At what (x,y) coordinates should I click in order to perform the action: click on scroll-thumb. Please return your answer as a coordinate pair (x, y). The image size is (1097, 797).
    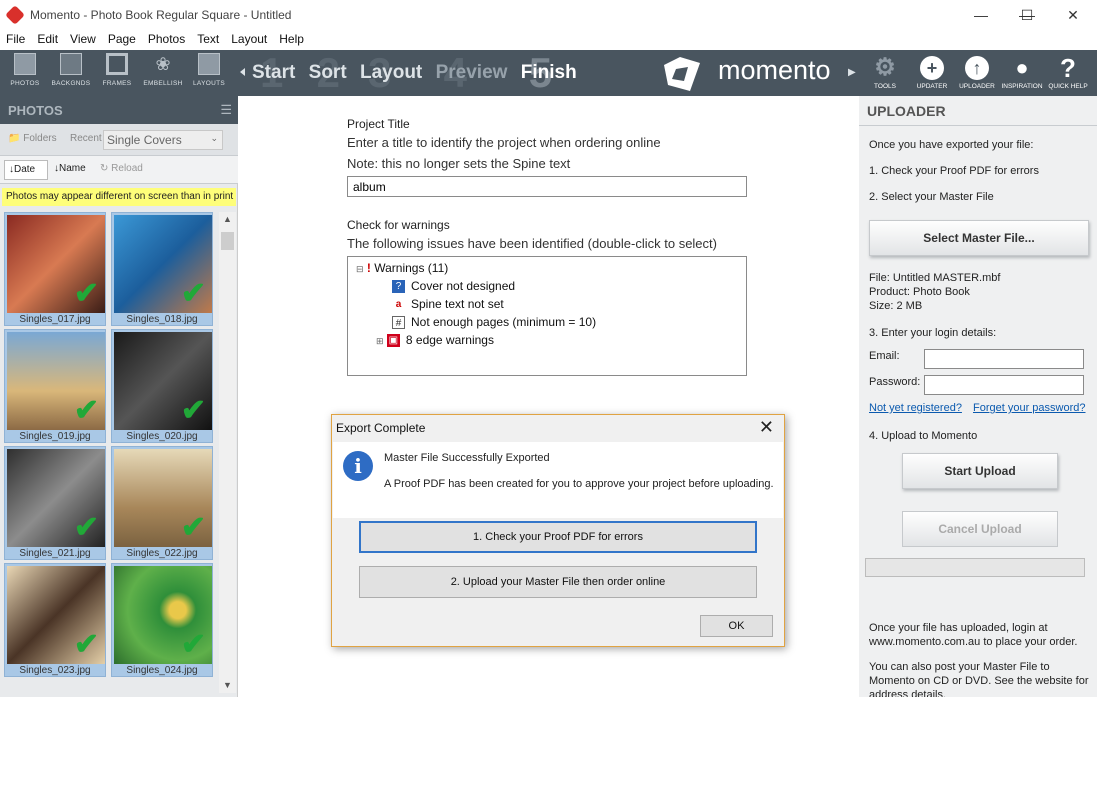
    Looking at the image, I should click on (227, 241).